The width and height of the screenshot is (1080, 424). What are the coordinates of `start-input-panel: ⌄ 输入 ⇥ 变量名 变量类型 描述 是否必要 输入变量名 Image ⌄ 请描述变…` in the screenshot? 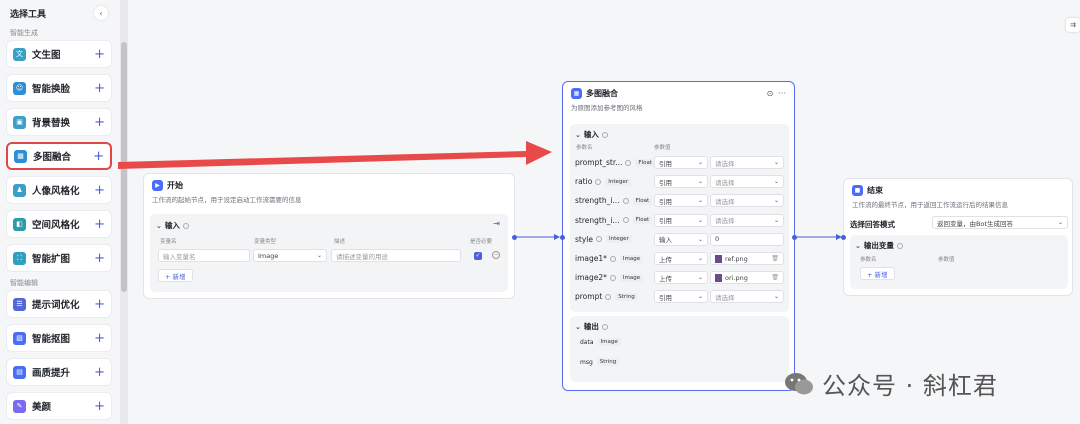 It's located at (329, 253).